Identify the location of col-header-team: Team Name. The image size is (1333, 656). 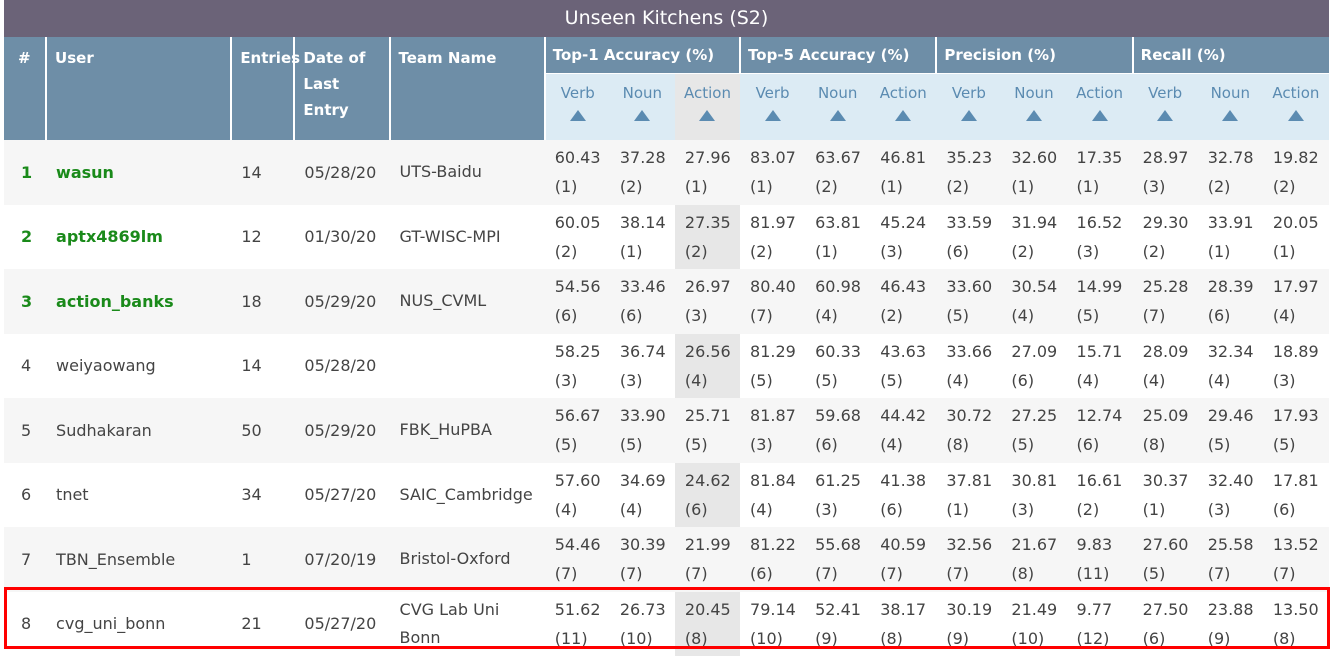
(467, 88).